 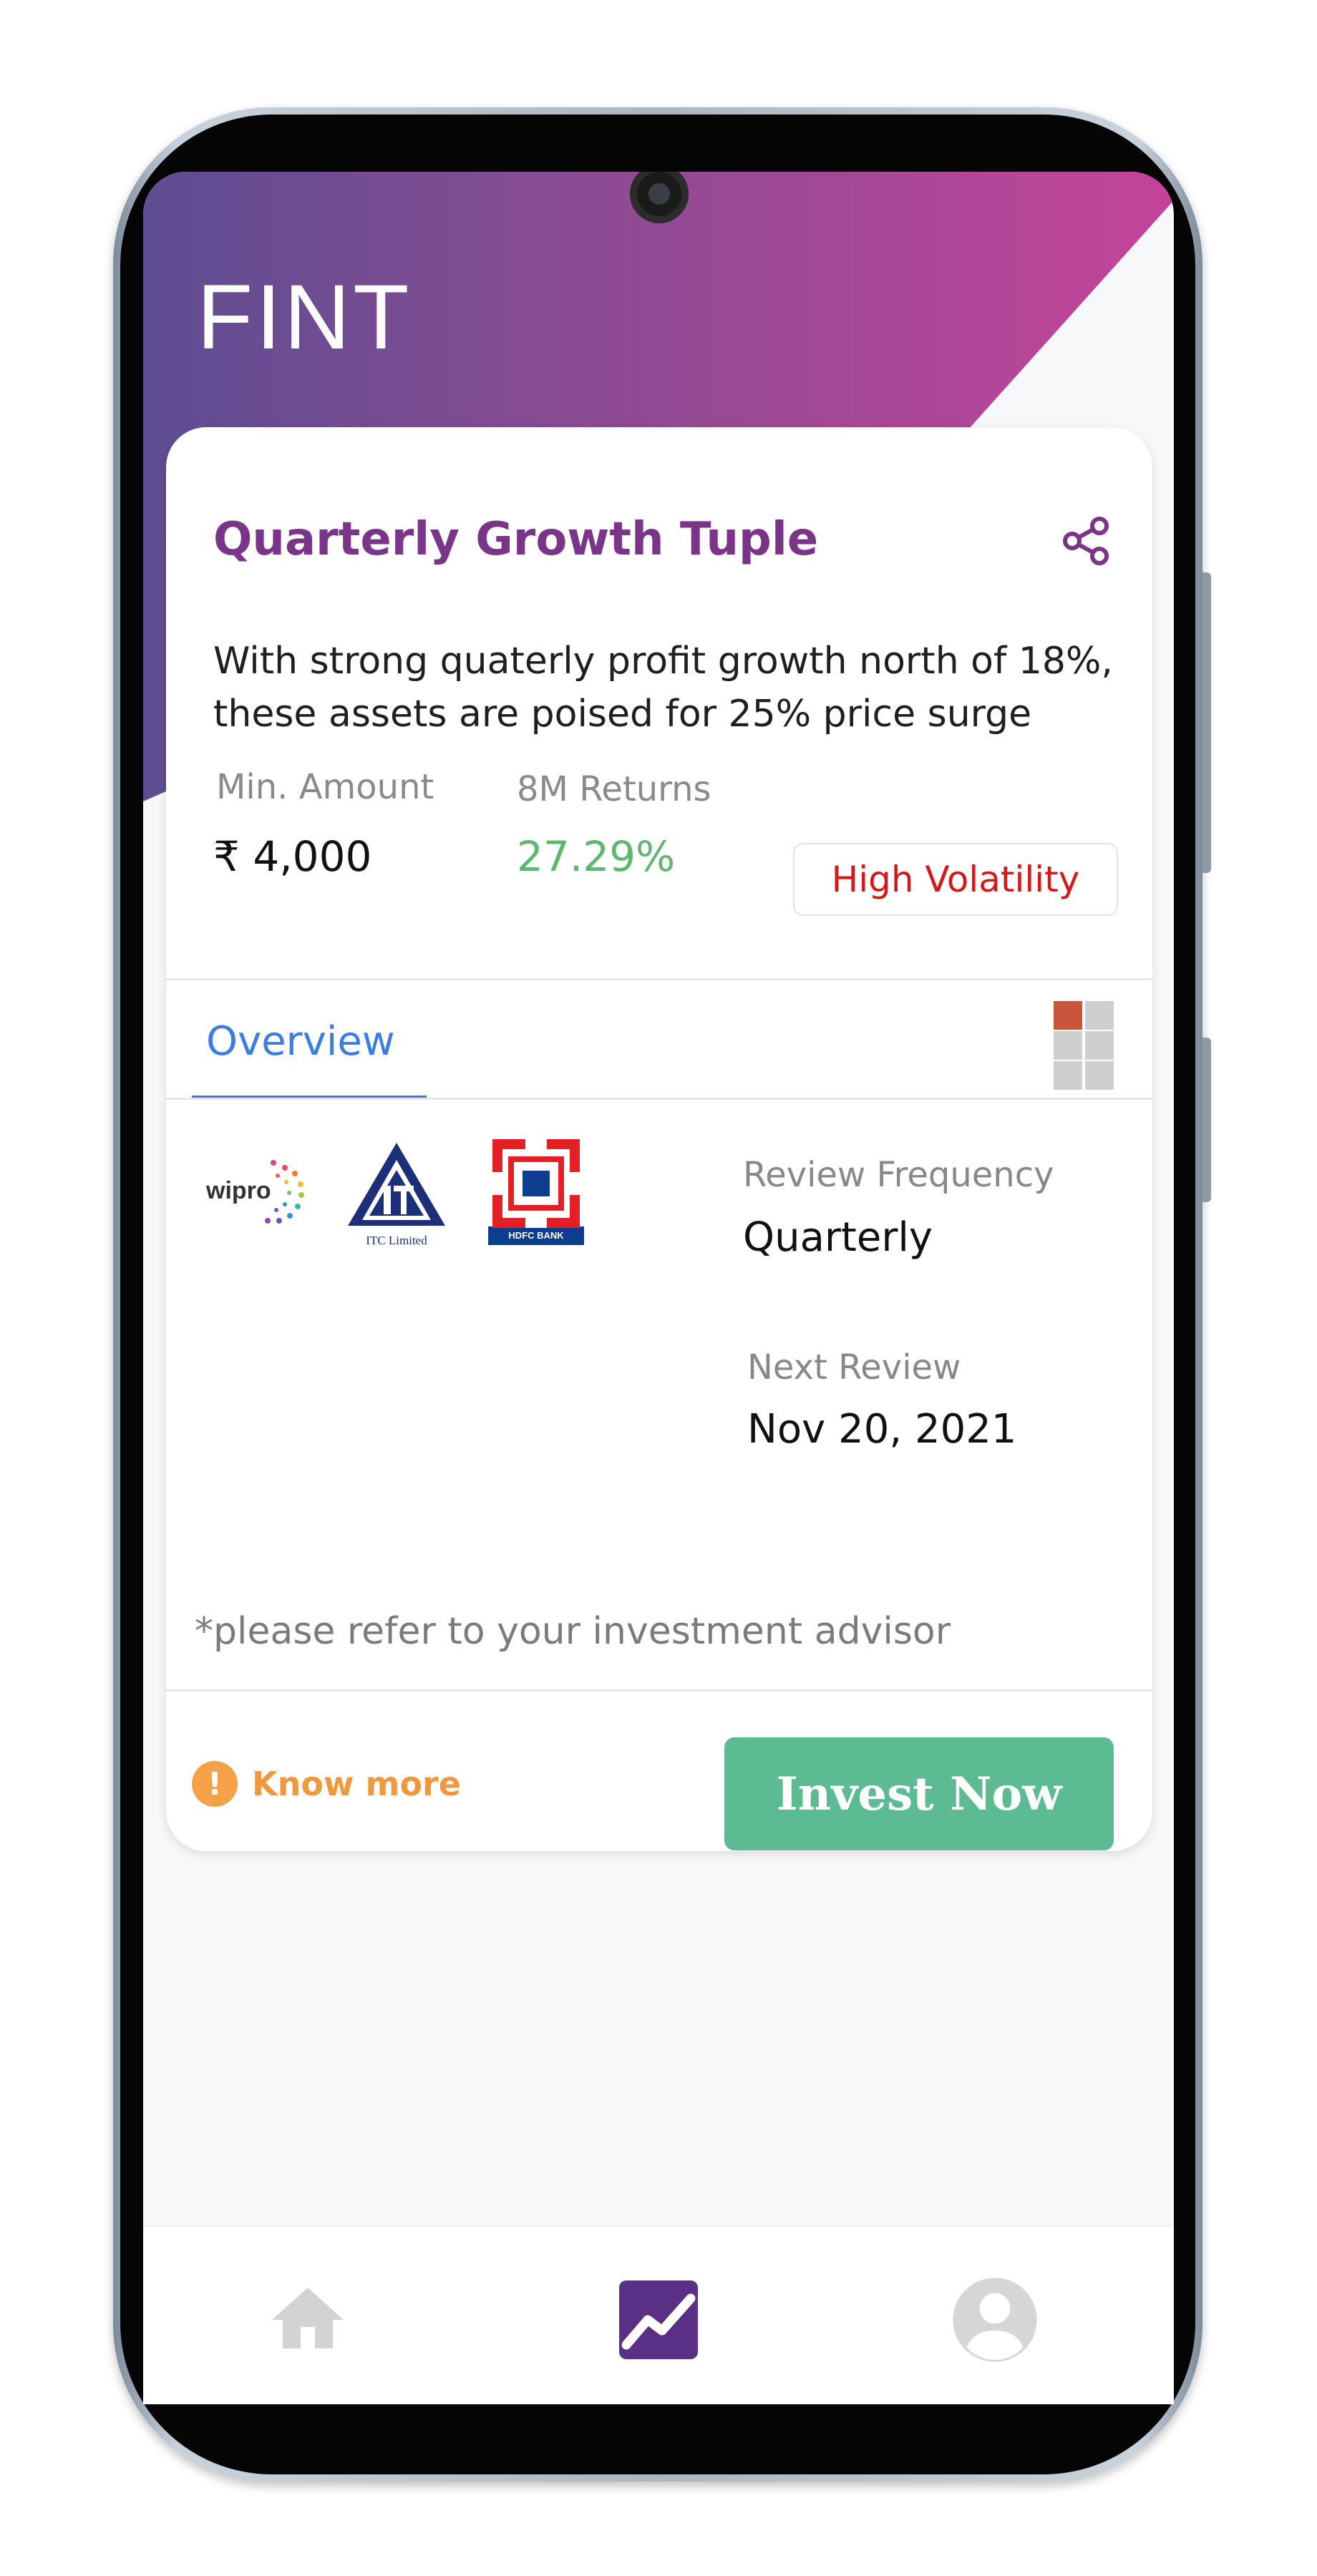 What do you see at coordinates (838, 1237) in the screenshot?
I see `review-frequency-value: Quarterly` at bounding box center [838, 1237].